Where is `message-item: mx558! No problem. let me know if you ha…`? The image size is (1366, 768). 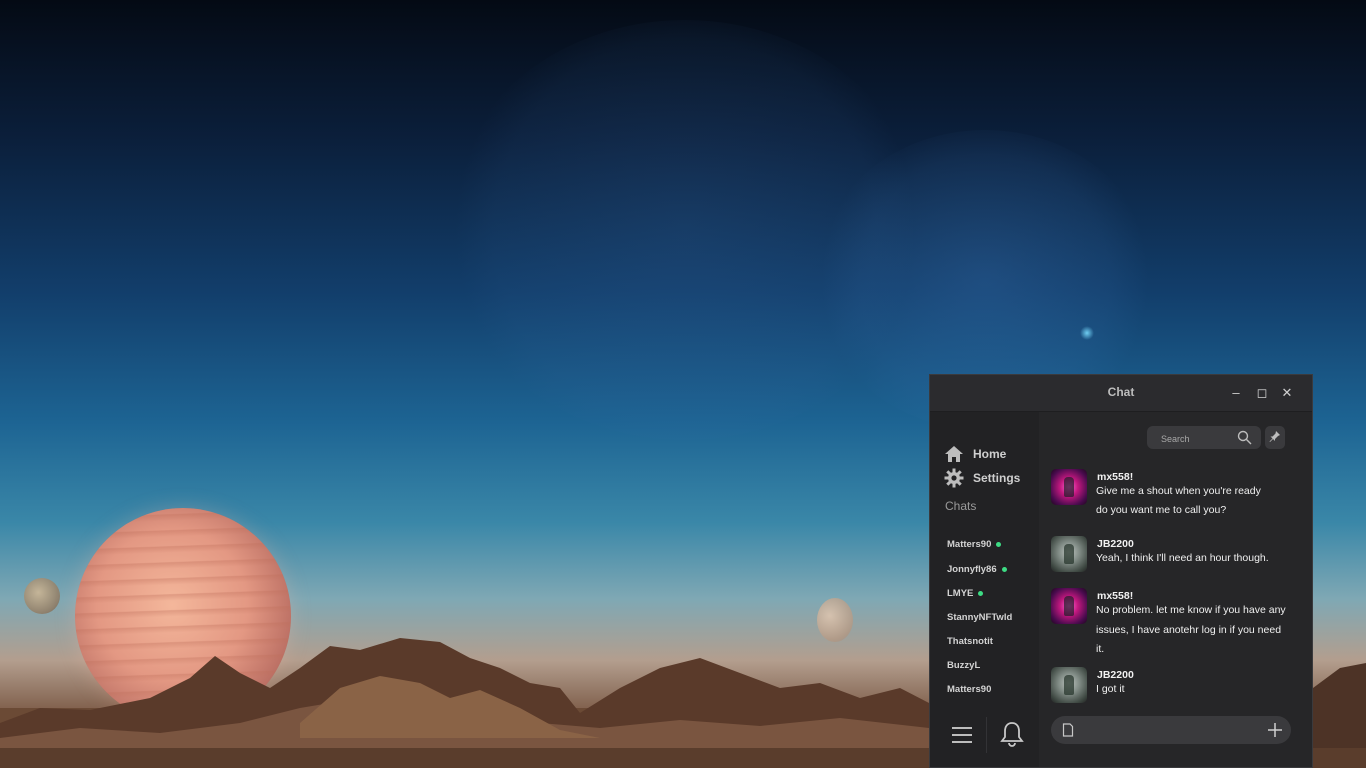
message-item: mx558! No problem. let me know if you ha… is located at coordinates (1171, 625).